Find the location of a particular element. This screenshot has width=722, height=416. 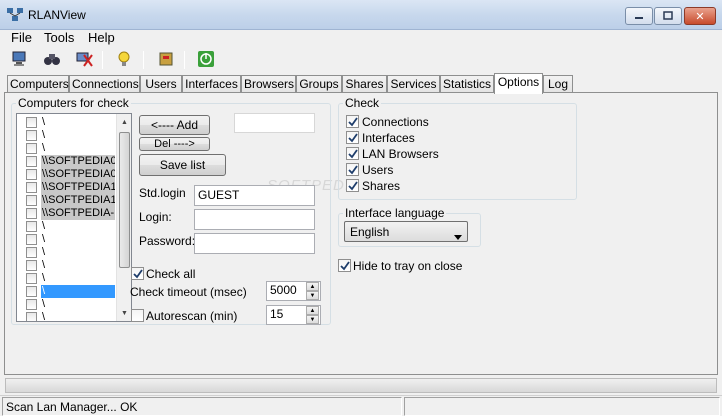

add-button: <---- Add is located at coordinates (174, 125).